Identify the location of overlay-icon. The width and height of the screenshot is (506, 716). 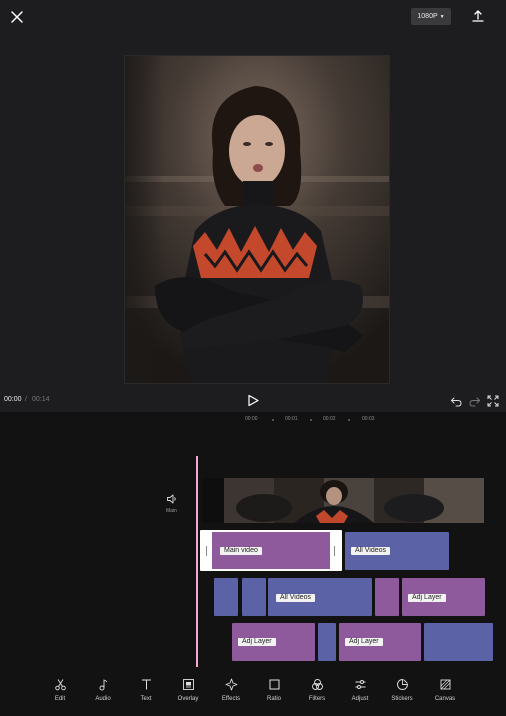
(188, 684).